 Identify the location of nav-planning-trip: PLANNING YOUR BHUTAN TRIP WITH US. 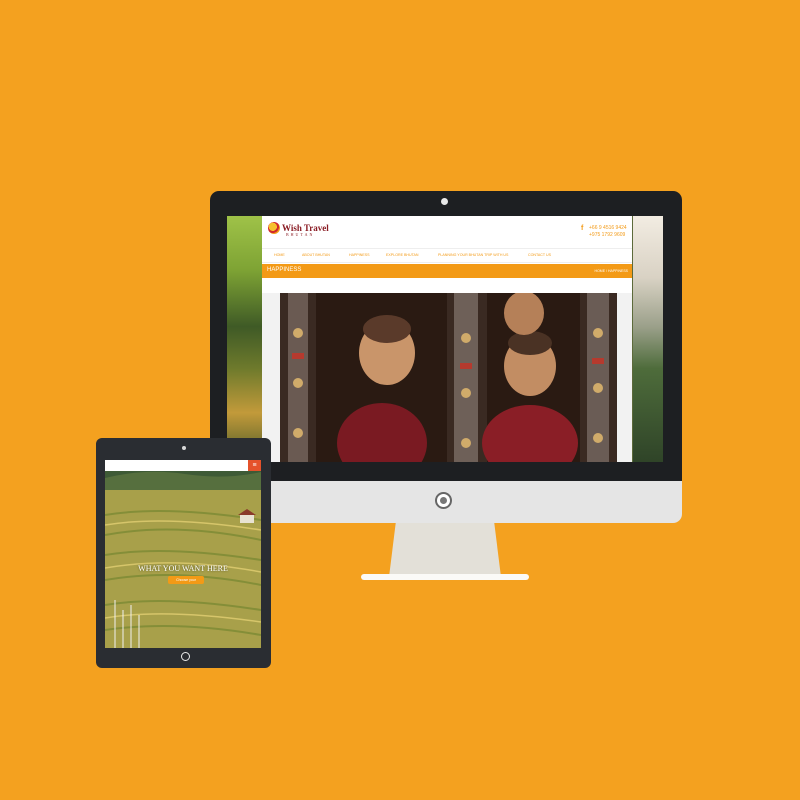
(473, 255).